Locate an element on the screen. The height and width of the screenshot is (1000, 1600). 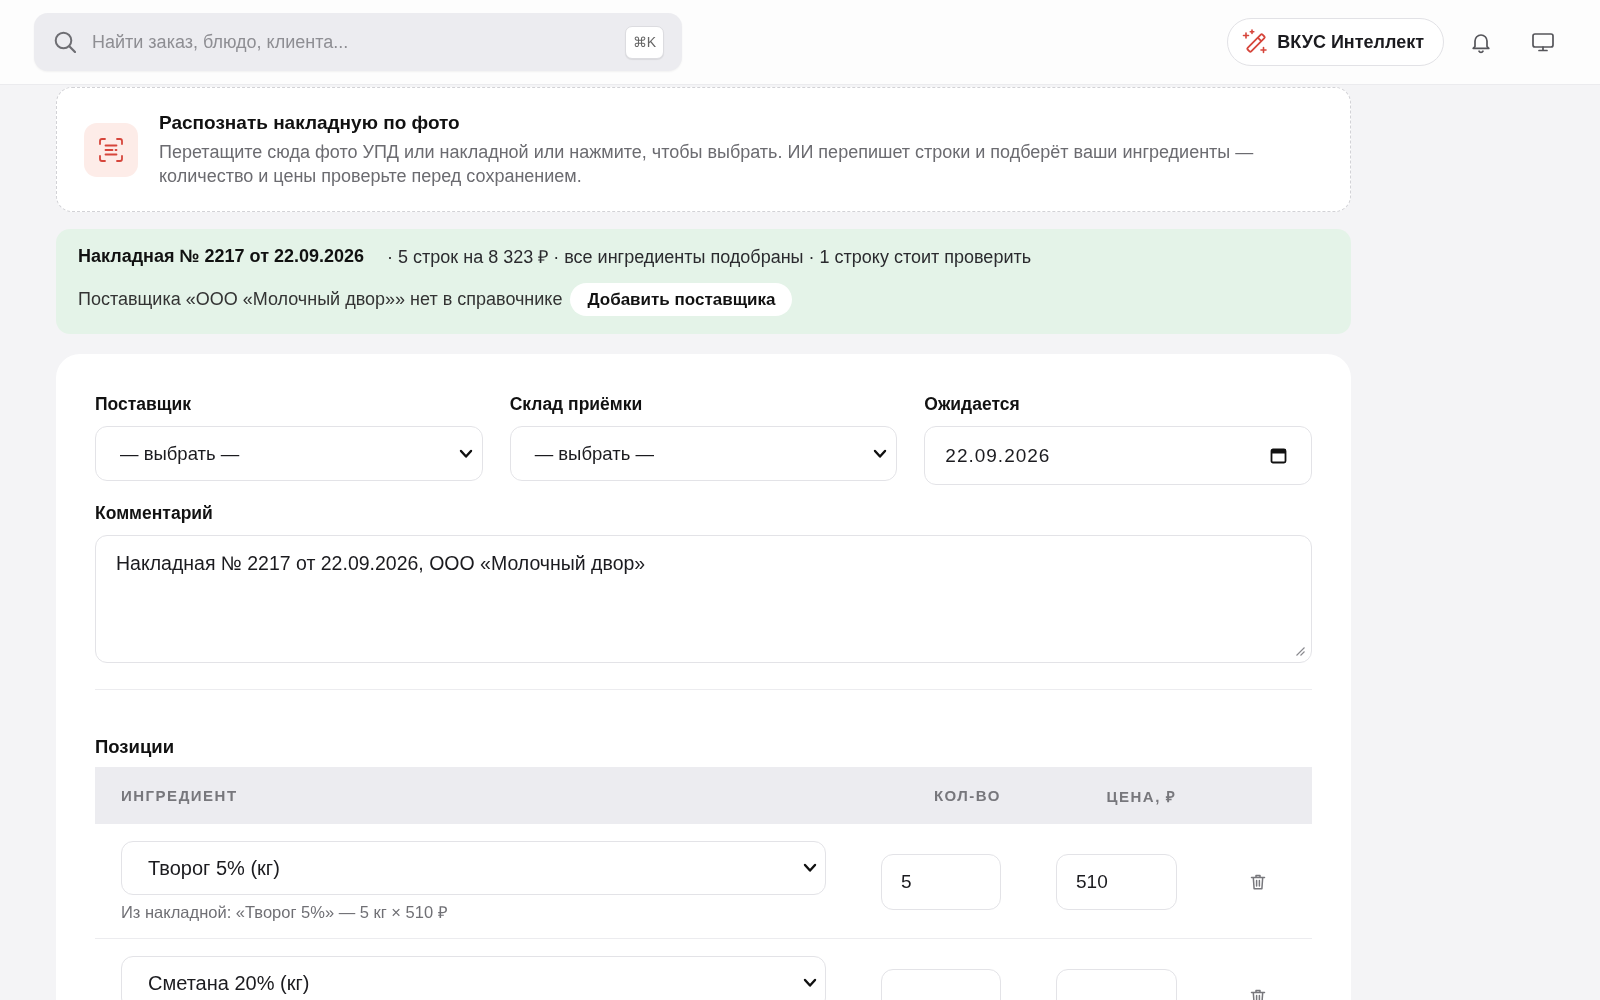
ingredient-select: Сметана 20% (кг) is located at coordinates (473, 978).